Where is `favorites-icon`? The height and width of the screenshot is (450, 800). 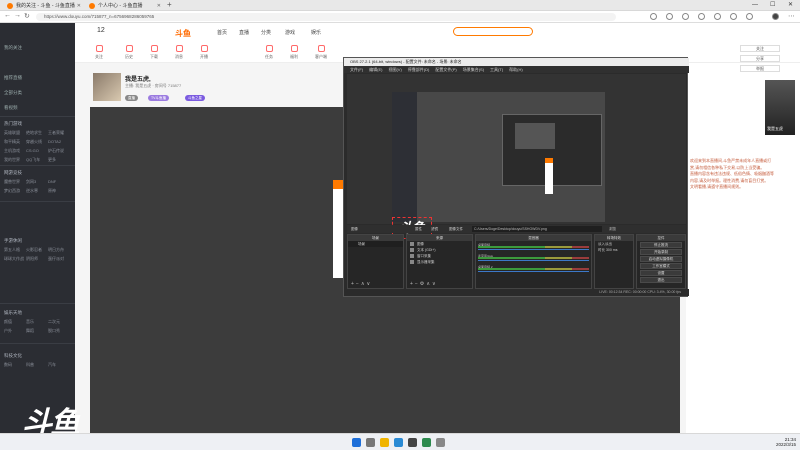
favorites-icon is located at coordinates (669, 16).